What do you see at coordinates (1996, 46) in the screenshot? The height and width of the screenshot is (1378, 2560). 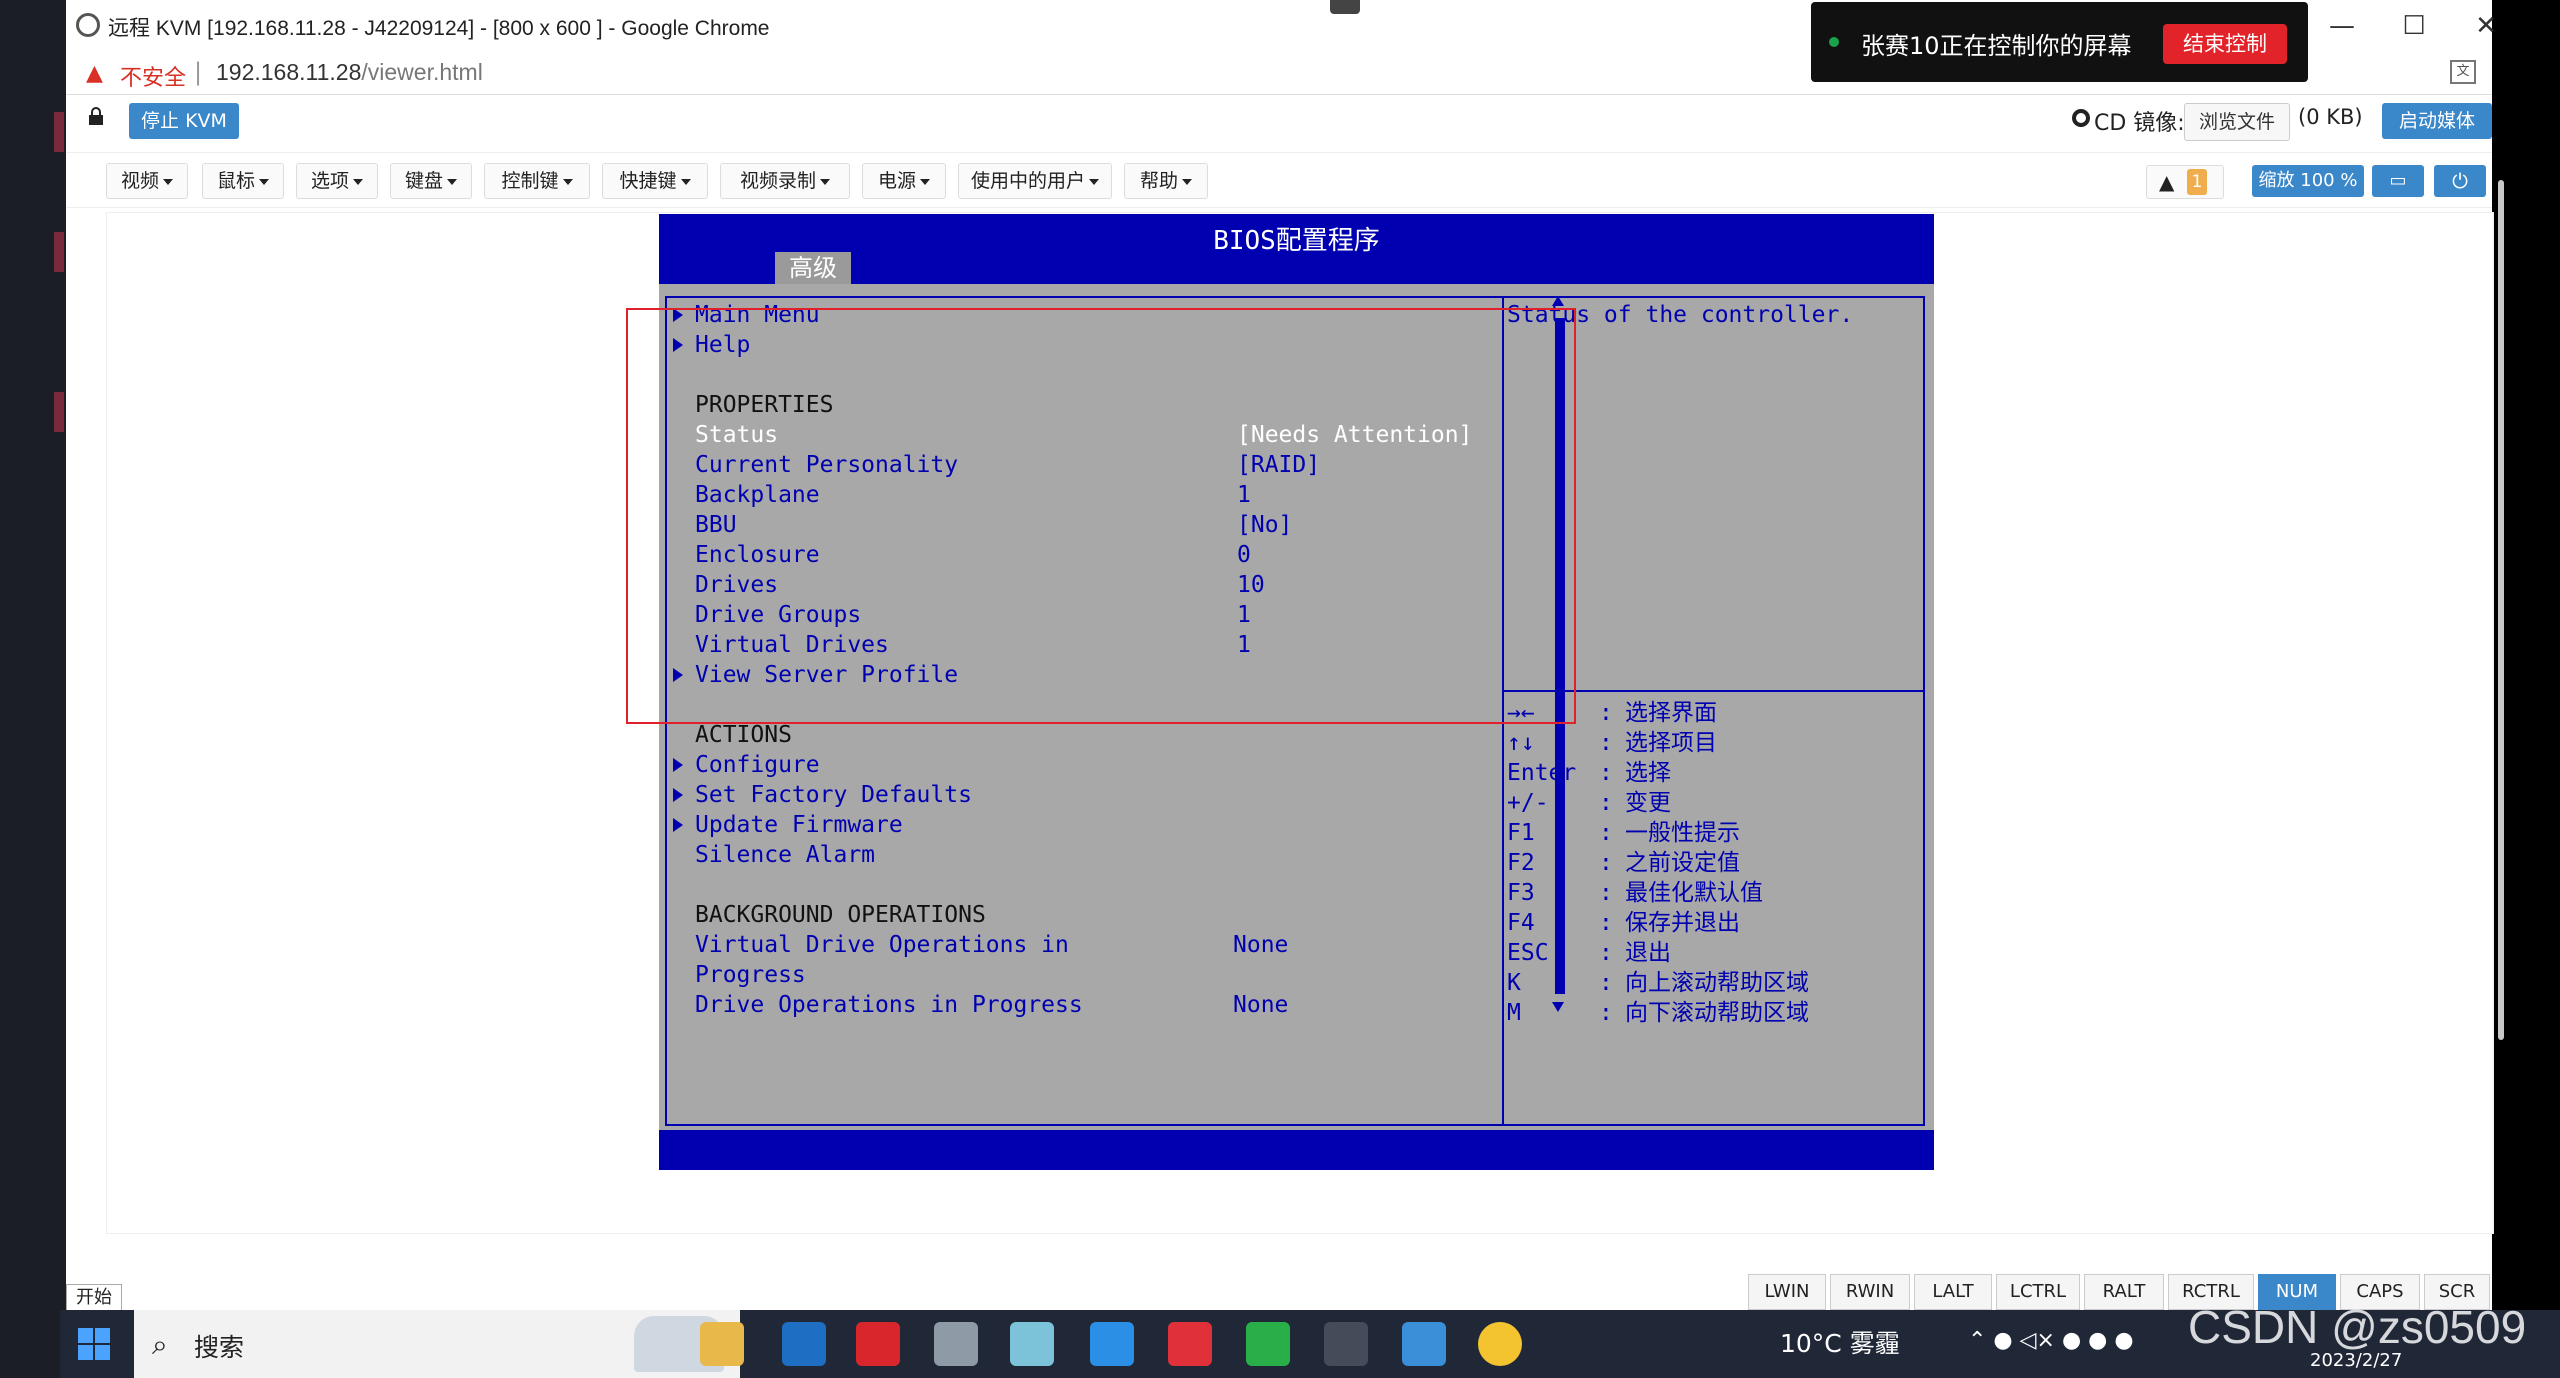 I see `share-status-text: 张赛10正在控制你的屏幕` at bounding box center [1996, 46].